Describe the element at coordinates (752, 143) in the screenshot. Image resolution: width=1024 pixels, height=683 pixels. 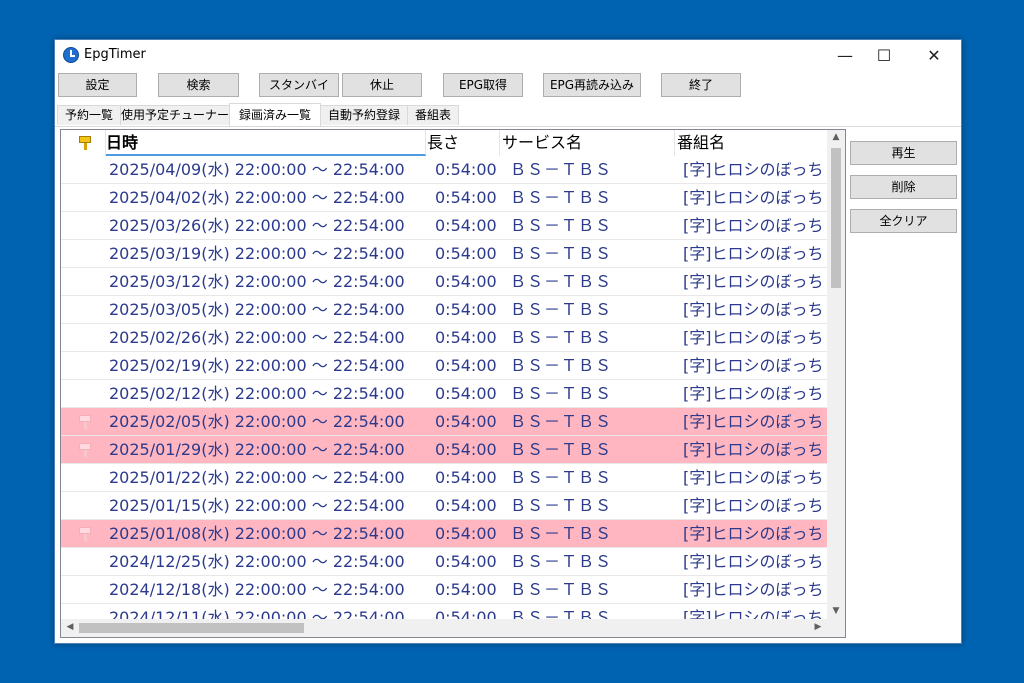
I see `column-header-program: 番組名` at that location.